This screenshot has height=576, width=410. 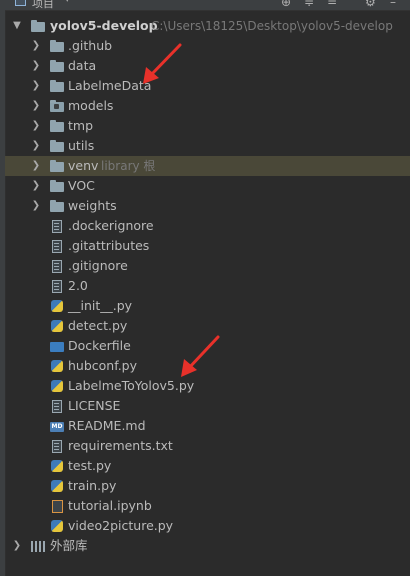 I want to click on chevron-down-icon: ▾, so click(x=67, y=2).